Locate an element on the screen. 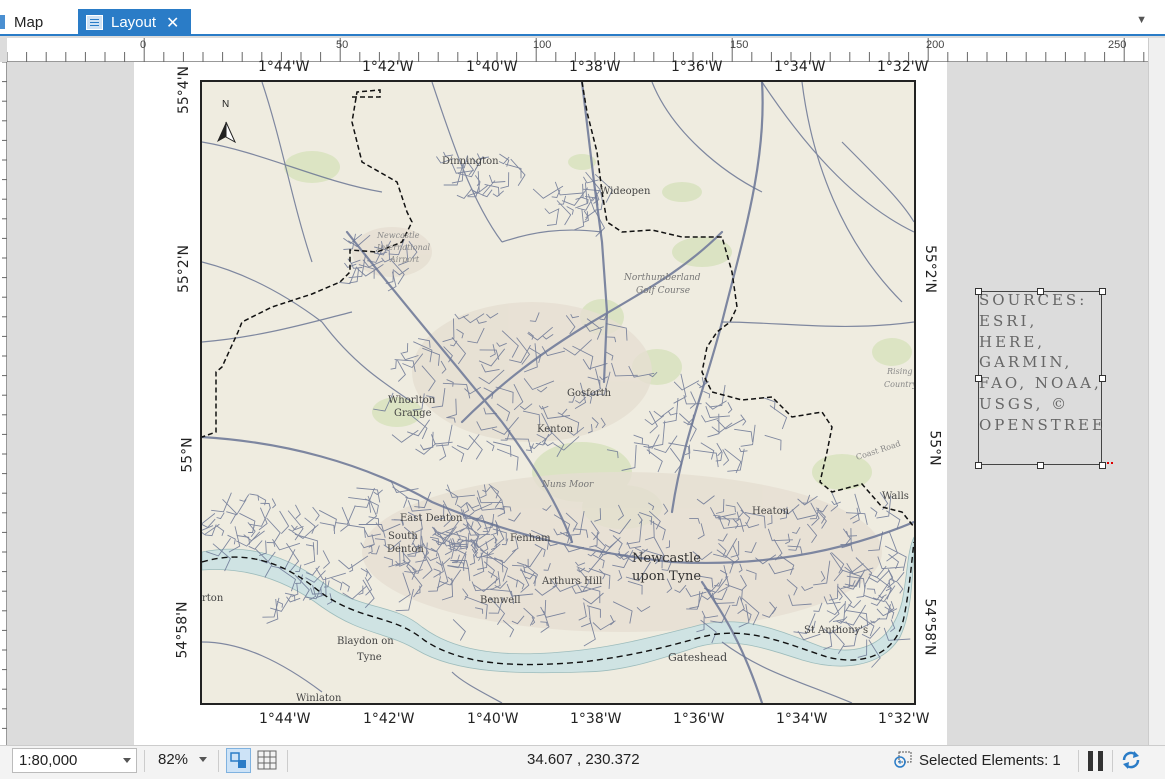 Image resolution: width=1165 pixels, height=779 pixels. pause-drawing-icon is located at coordinates (1096, 761).